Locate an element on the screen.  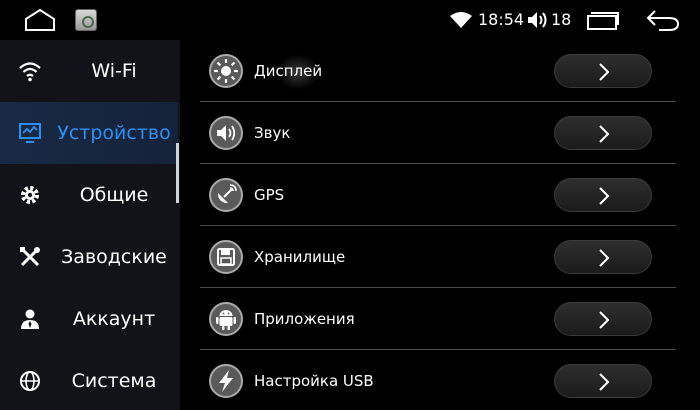
touch-ripple is located at coordinates (298, 72).